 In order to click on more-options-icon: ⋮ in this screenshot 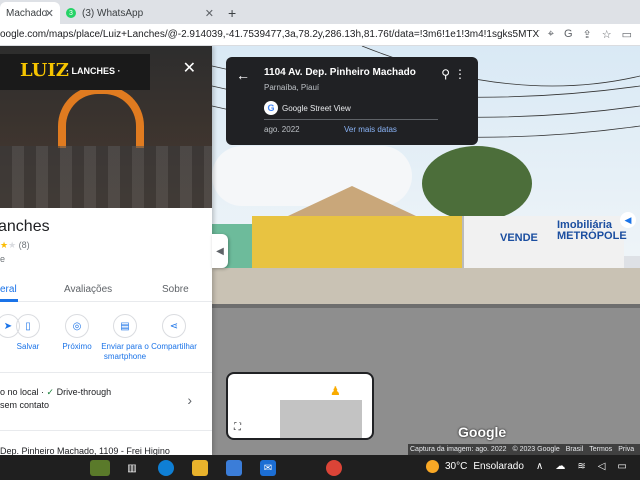, I will do `click(460, 74)`.